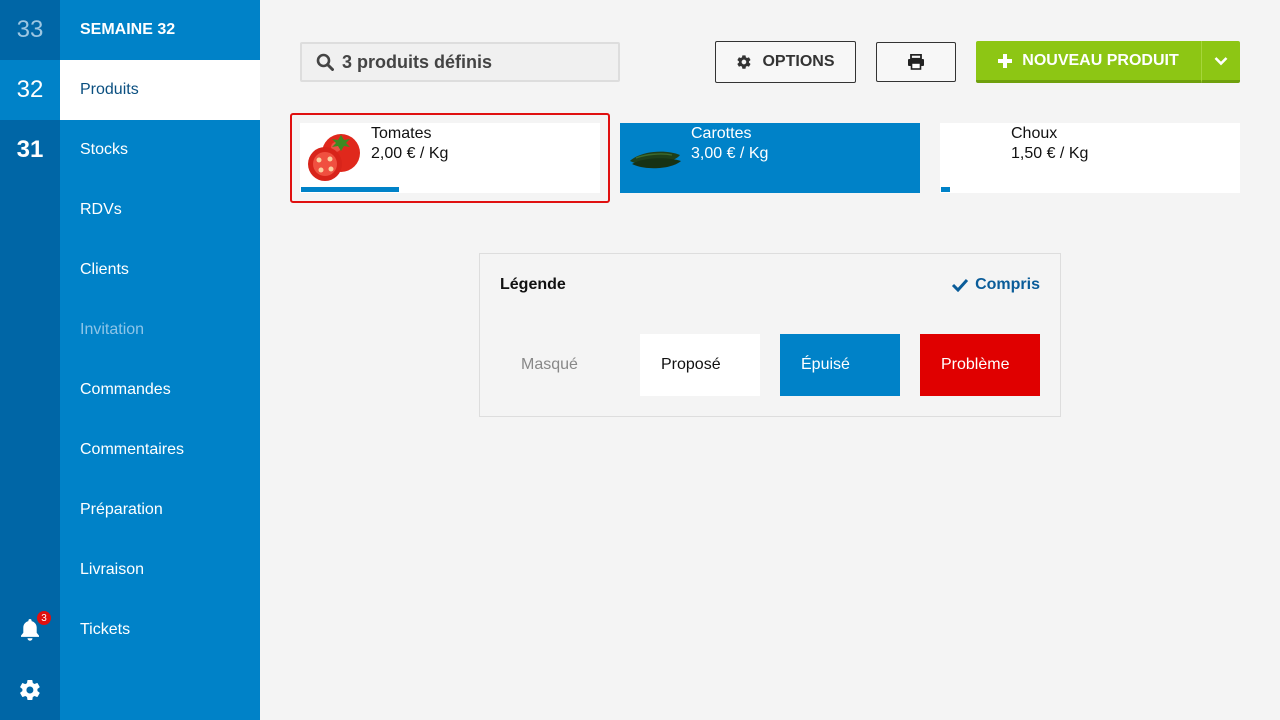 This screenshot has width=1280, height=720. What do you see at coordinates (160, 390) in the screenshot?
I see `menu-item-commandes: Commandes` at bounding box center [160, 390].